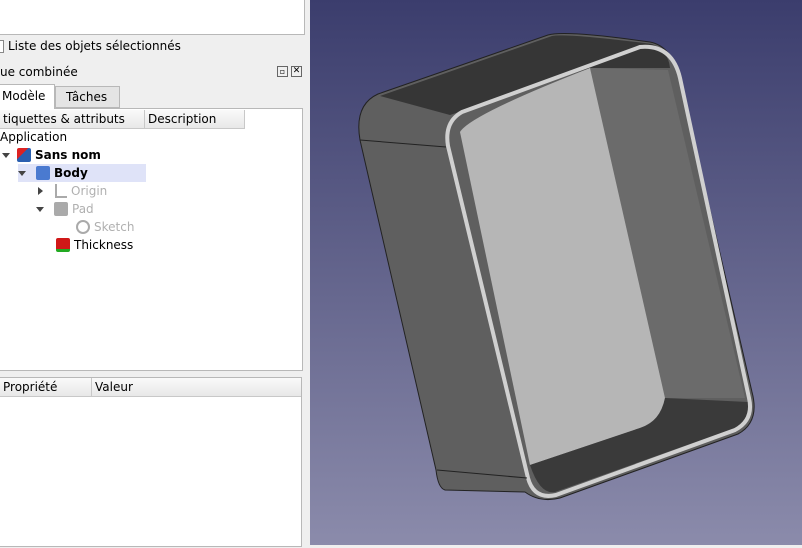  What do you see at coordinates (296, 71) in the screenshot?
I see `close-icon: ✕` at bounding box center [296, 71].